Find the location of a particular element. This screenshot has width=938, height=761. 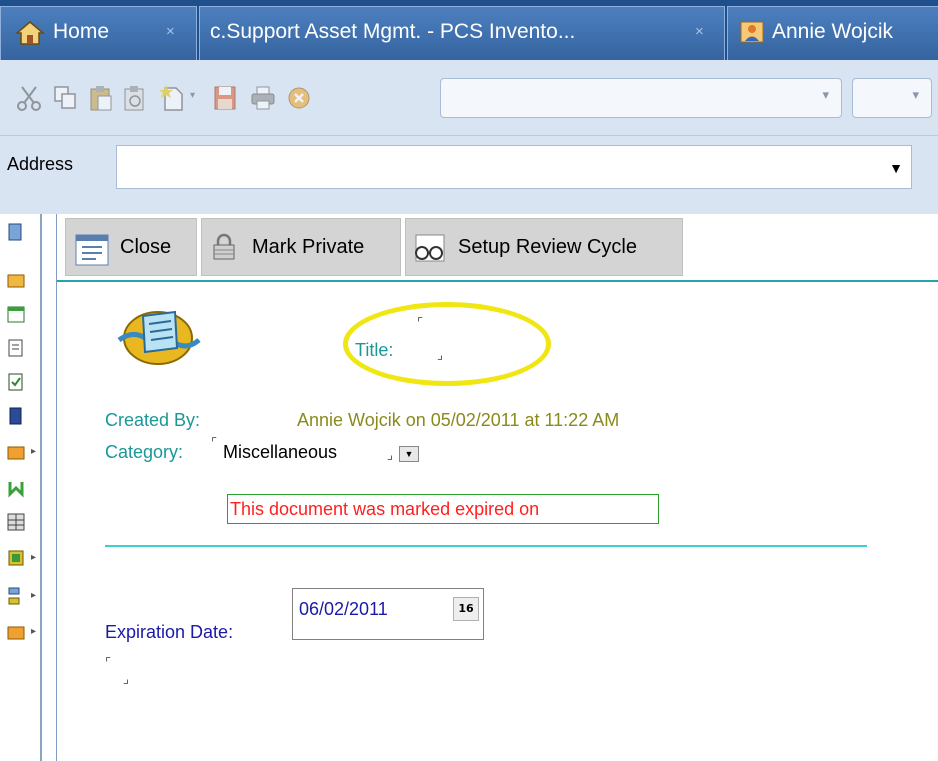

toolbar-combo-main: ▾ is located at coordinates (641, 98).